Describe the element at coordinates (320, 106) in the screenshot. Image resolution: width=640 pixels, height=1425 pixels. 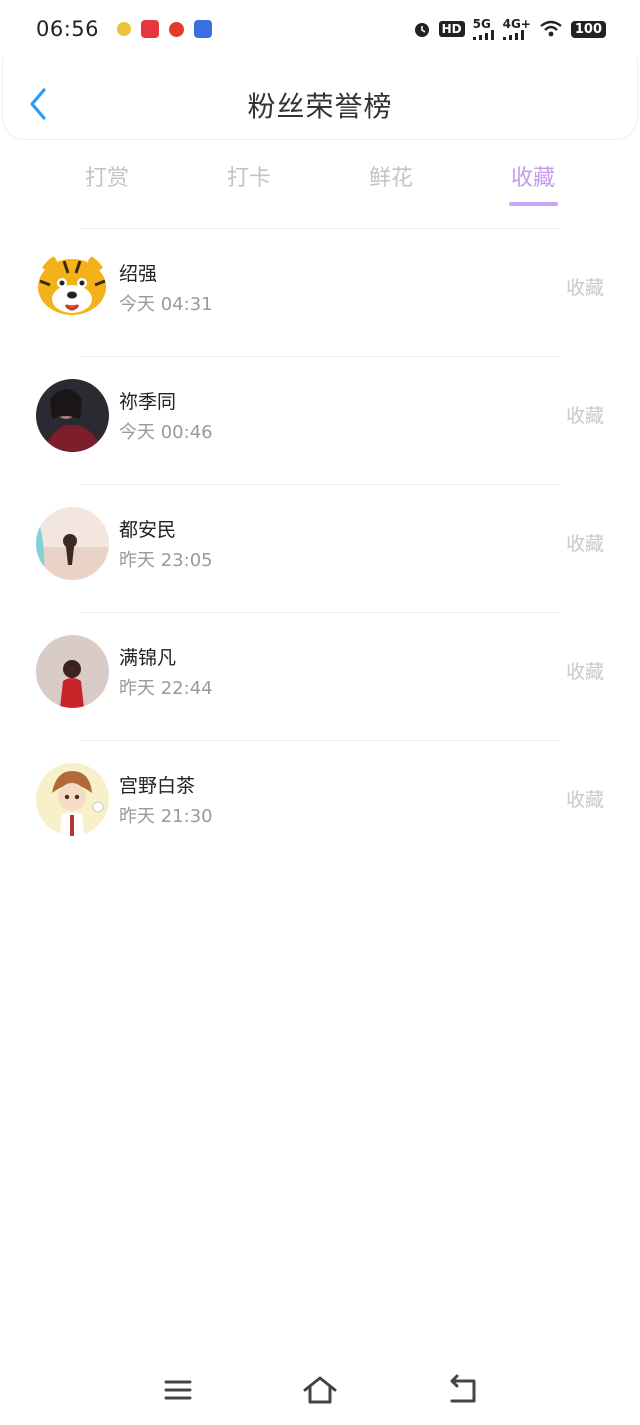
I see `page-title: 粉丝荣誉榜` at that location.